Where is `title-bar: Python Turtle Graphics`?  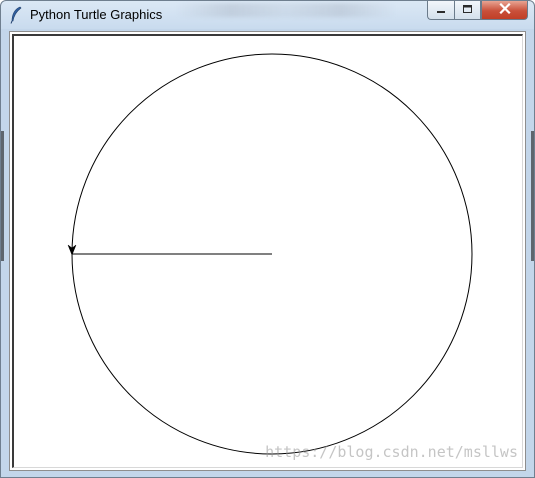 title-bar: Python Turtle Graphics is located at coordinates (267, 15).